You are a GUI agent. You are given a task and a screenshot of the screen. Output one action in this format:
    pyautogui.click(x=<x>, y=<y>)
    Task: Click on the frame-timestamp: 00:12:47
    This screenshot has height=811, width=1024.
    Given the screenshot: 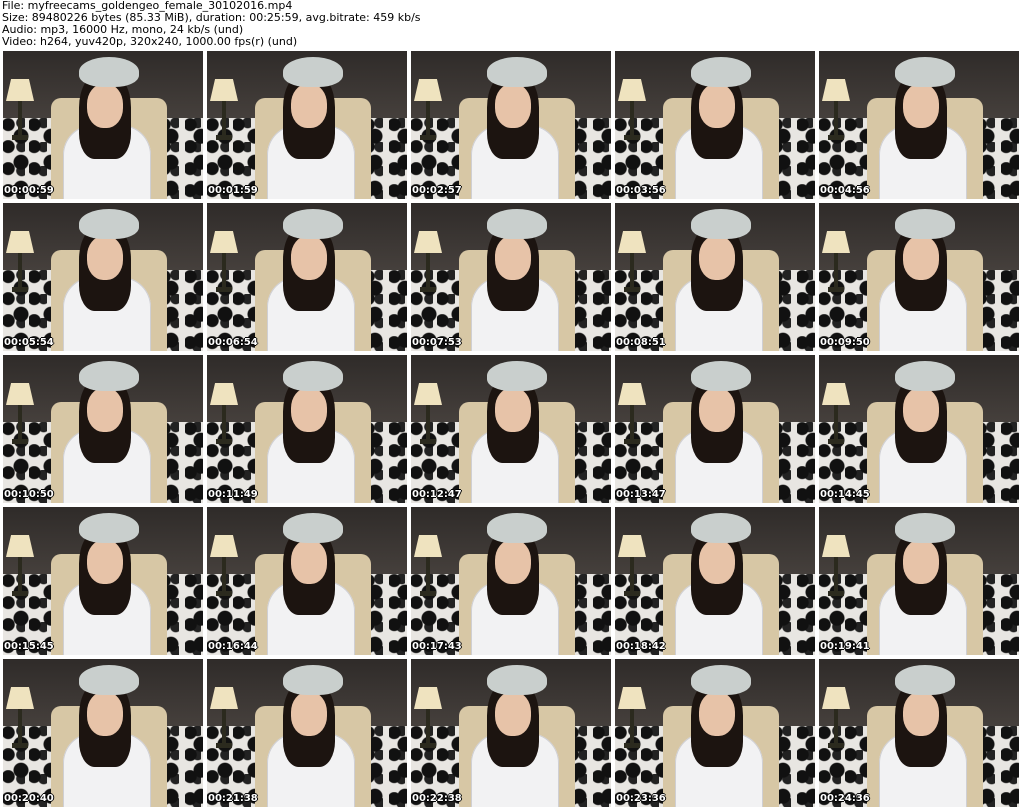 What is the action you would take?
    pyautogui.click(x=437, y=494)
    